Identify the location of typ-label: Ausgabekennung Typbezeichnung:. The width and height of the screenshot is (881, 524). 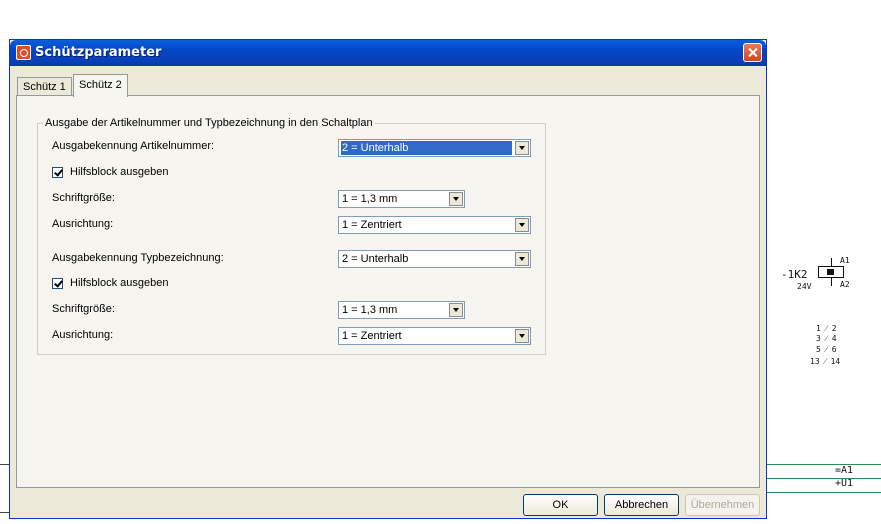
(138, 258).